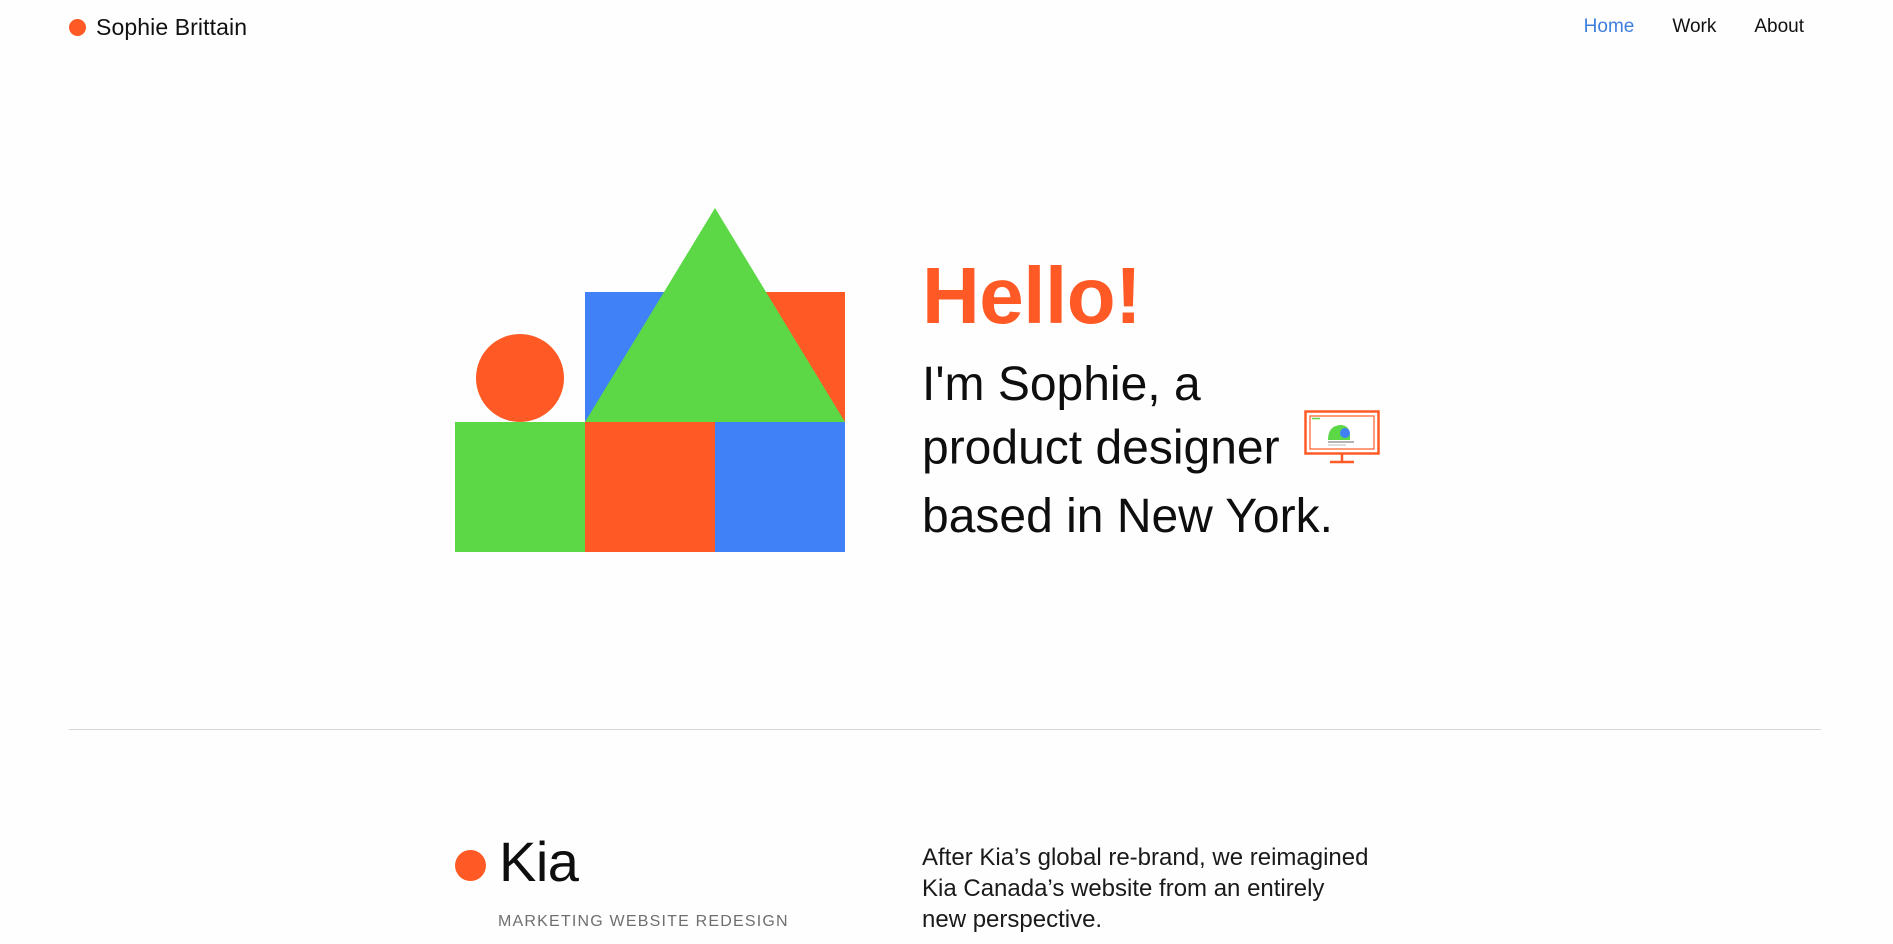  What do you see at coordinates (1032, 295) in the screenshot?
I see `hero-greeting: Hello!` at bounding box center [1032, 295].